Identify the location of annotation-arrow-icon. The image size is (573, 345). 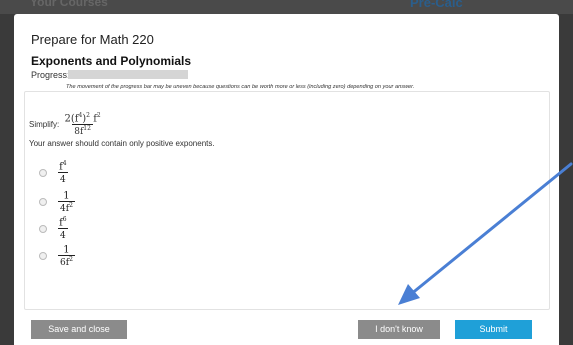
(485, 233).